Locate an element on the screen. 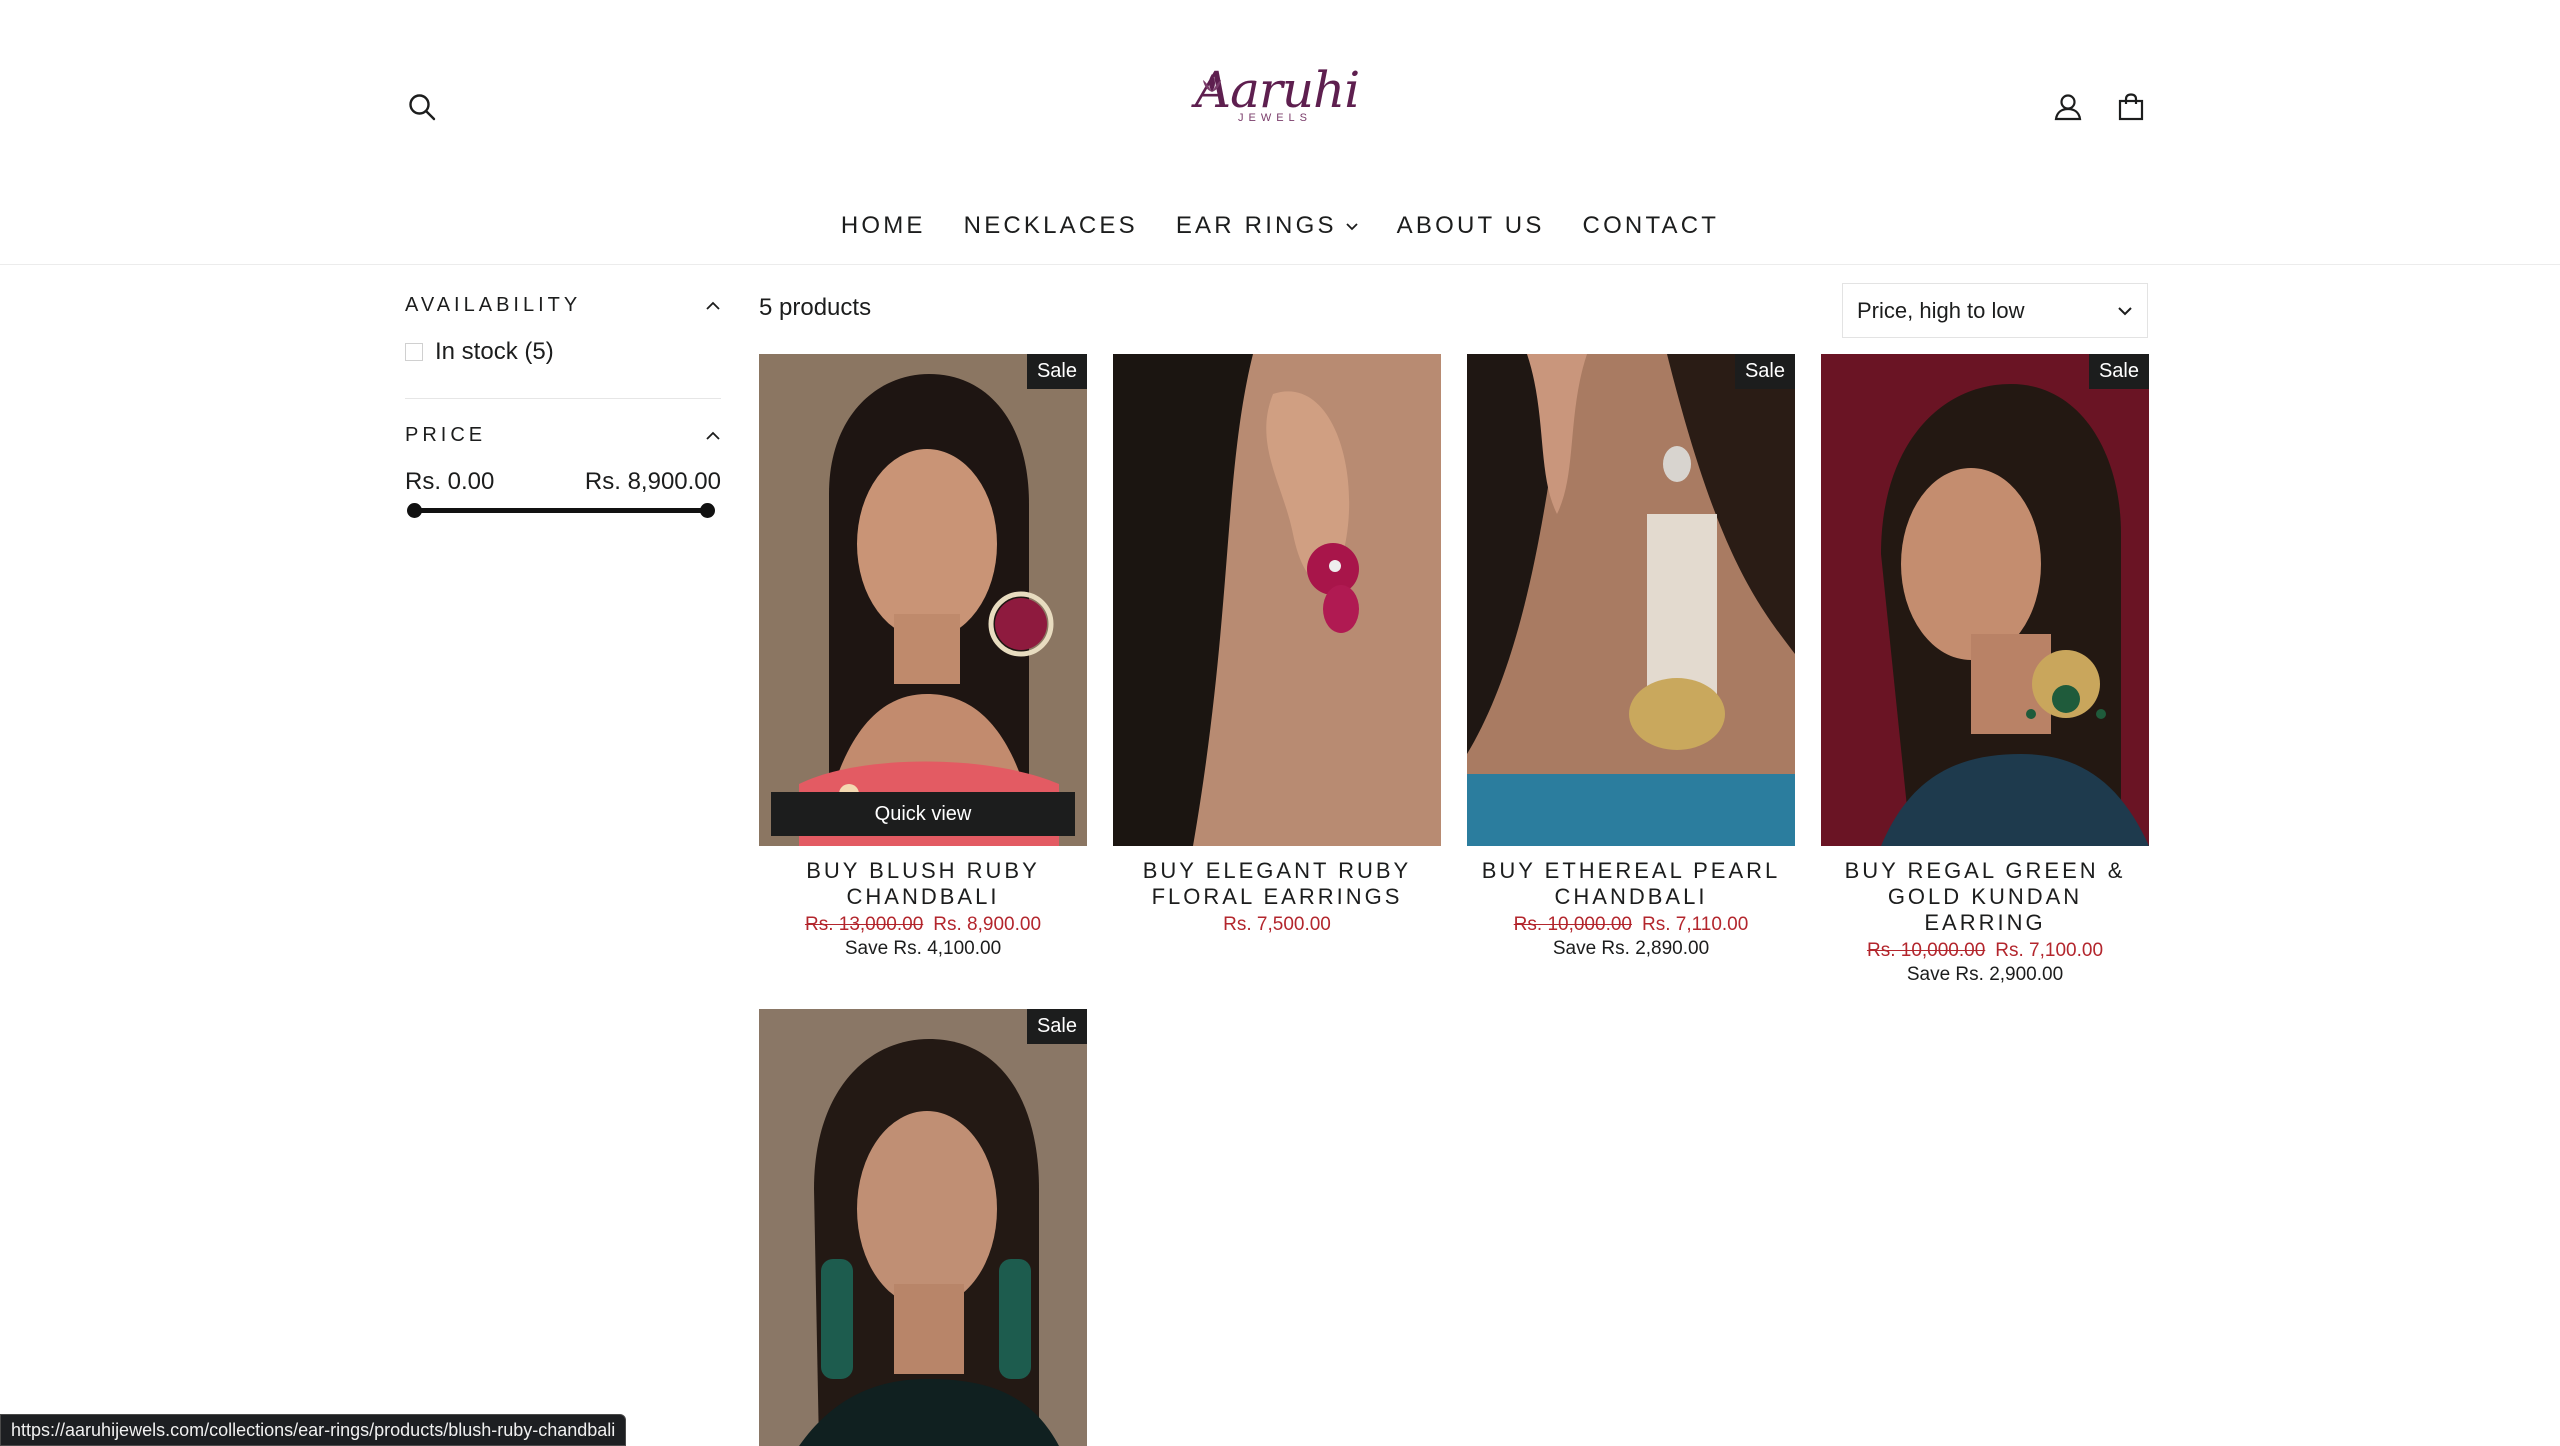 The image size is (2560, 1446). nav-contact-label: CONTACT is located at coordinates (1651, 225).